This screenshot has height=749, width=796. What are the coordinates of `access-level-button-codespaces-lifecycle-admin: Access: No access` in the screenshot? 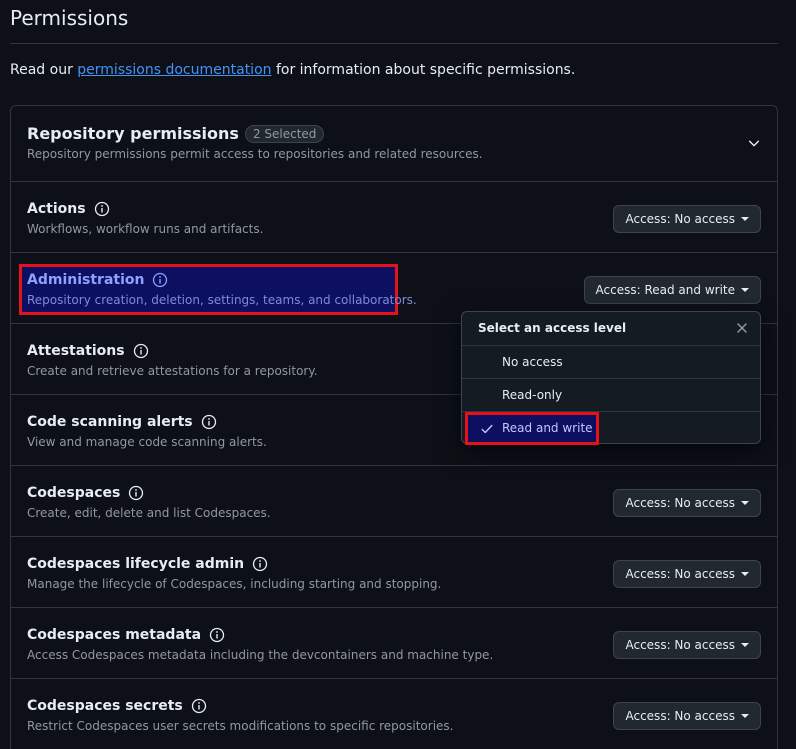 It's located at (687, 574).